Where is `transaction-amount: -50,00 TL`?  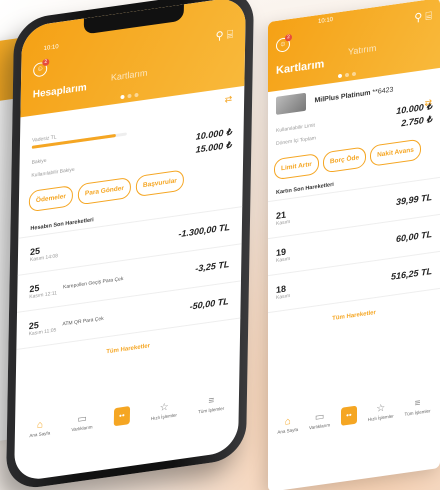
transaction-amount: -50,00 TL is located at coordinates (209, 304).